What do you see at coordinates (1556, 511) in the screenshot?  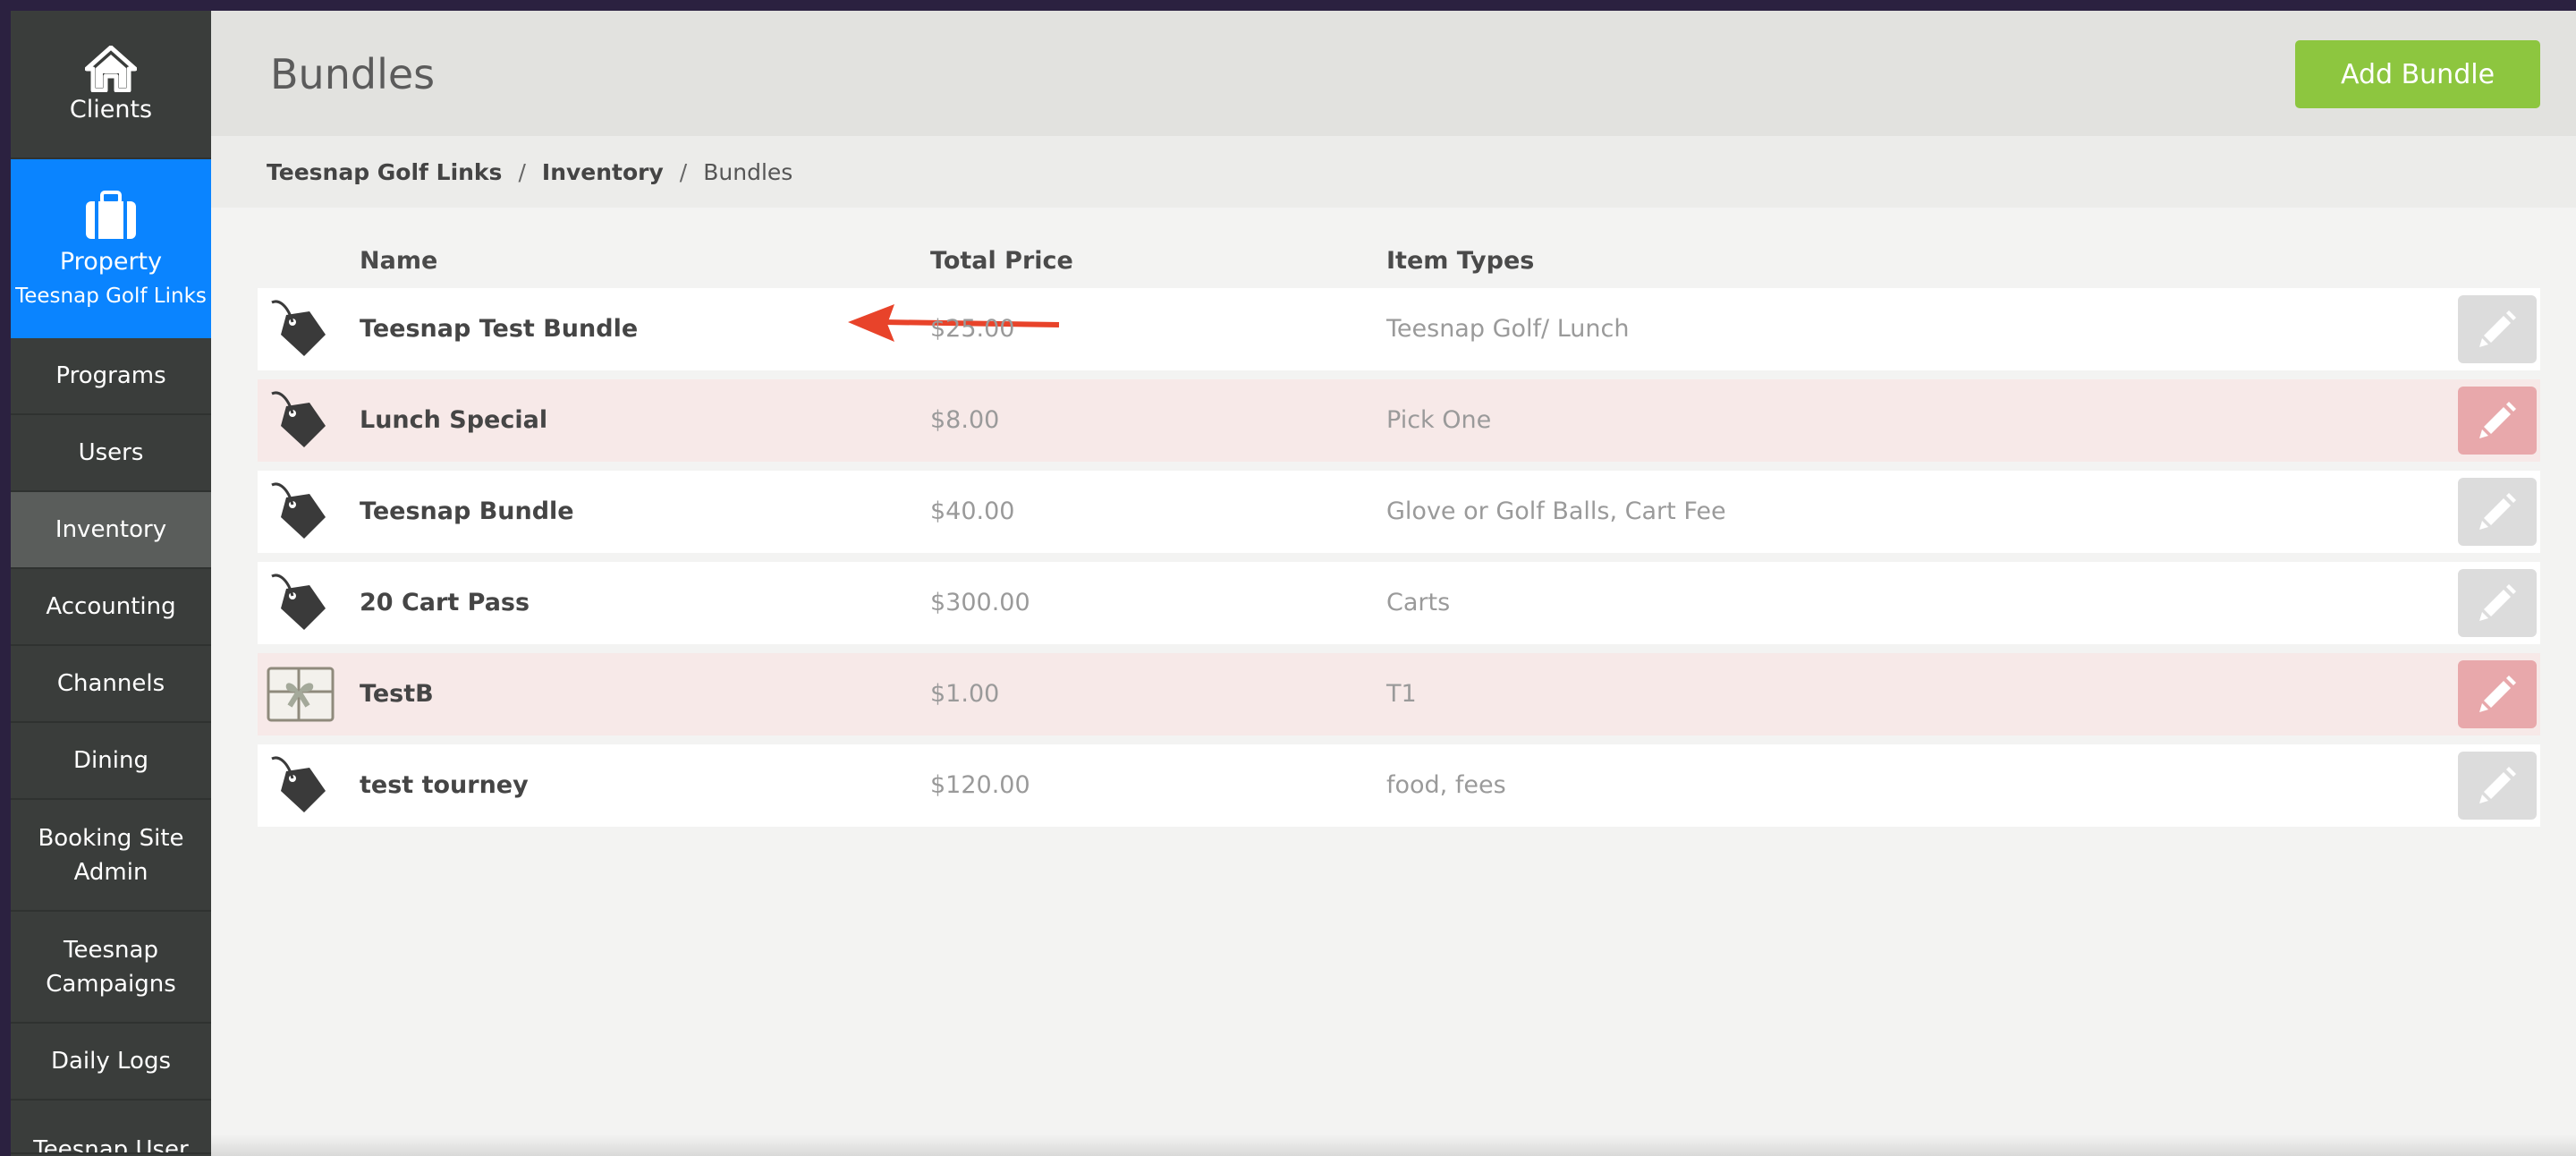 I see `bundle-item-types: Glove or Golf Balls, Cart Fee` at bounding box center [1556, 511].